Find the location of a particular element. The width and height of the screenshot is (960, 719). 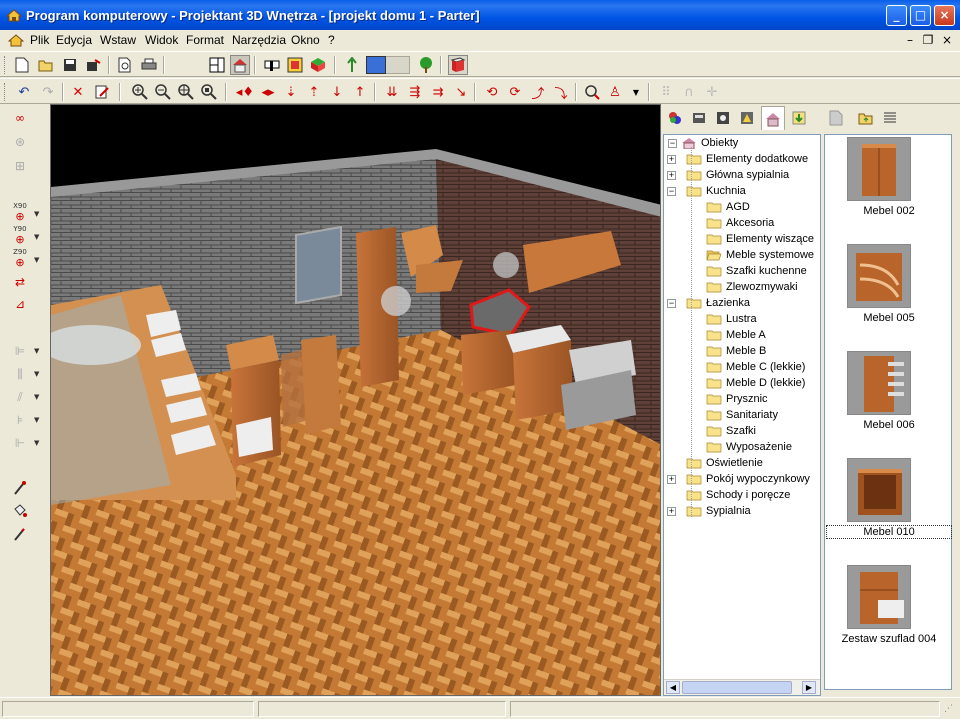

distribute-2-icon: ⫽ is located at coordinates (20, 397).